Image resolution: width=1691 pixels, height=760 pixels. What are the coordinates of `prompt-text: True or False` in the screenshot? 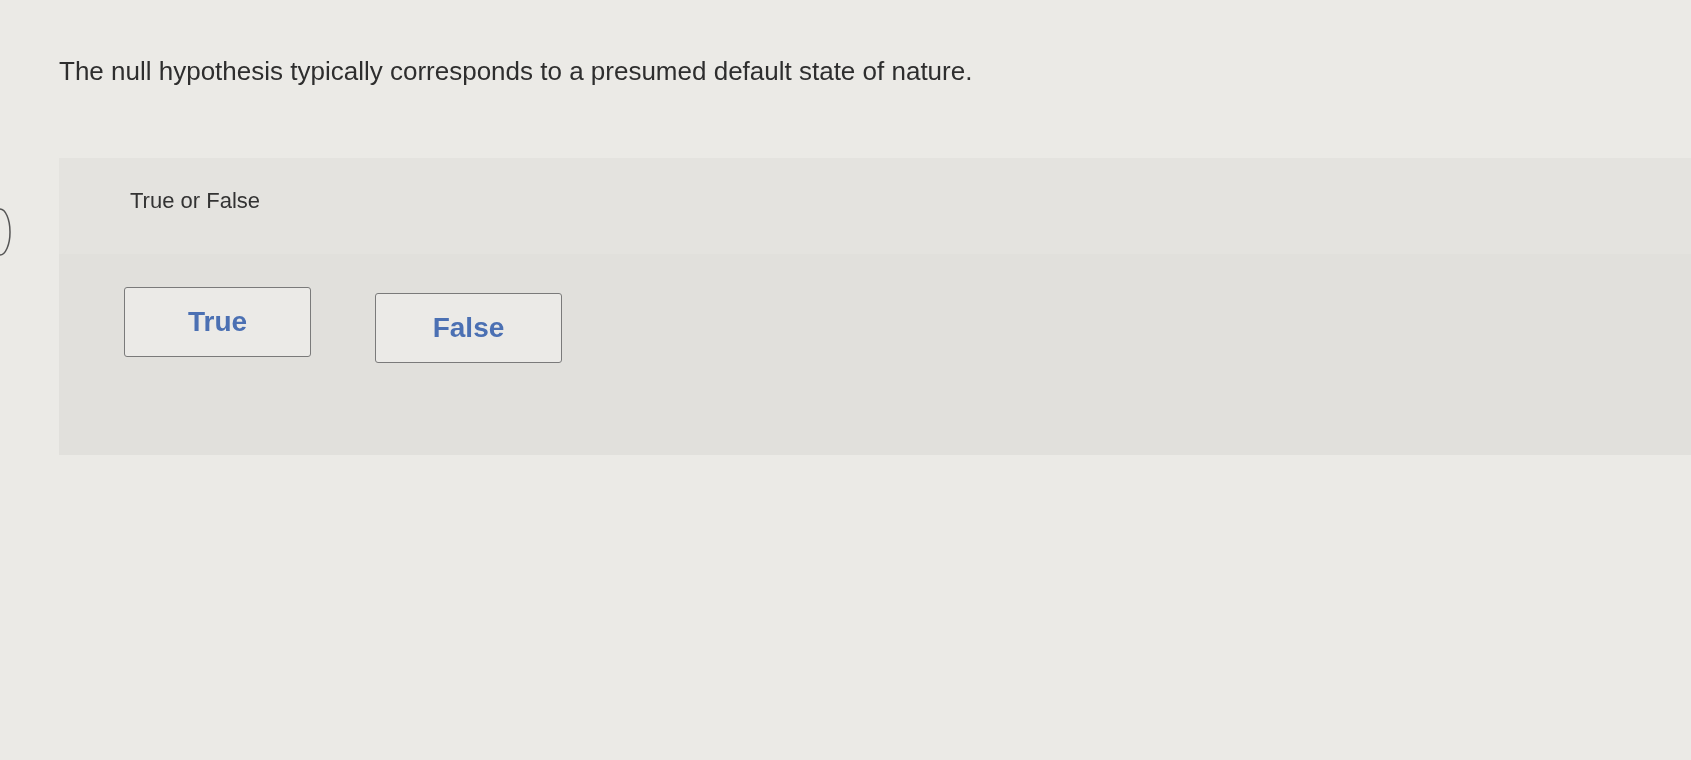 It's located at (195, 201).